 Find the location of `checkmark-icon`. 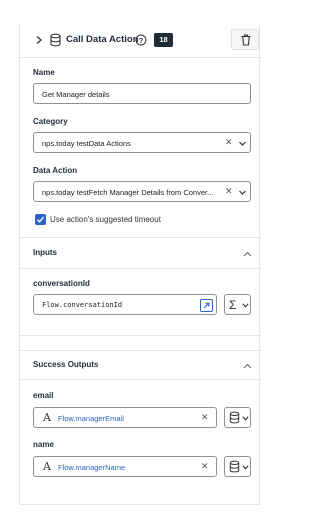

checkmark-icon is located at coordinates (41, 219).